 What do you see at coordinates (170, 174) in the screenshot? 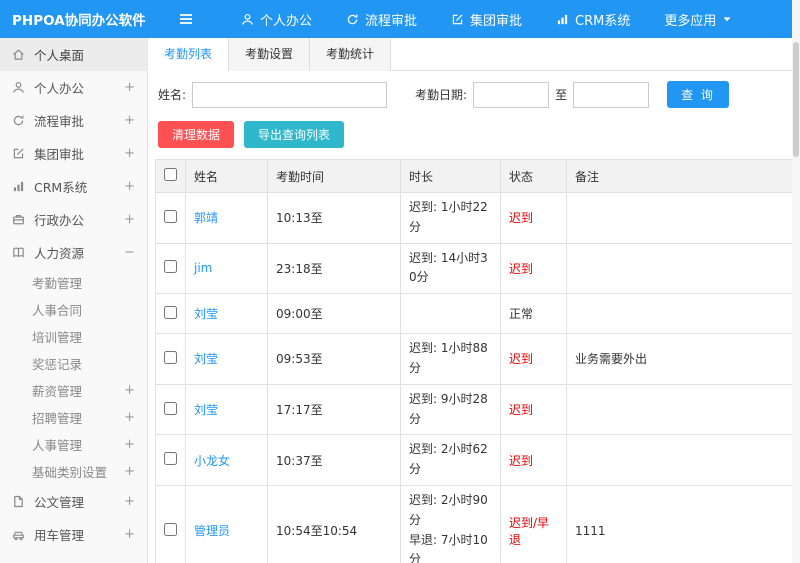
I see `select-all-checkbox` at bounding box center [170, 174].